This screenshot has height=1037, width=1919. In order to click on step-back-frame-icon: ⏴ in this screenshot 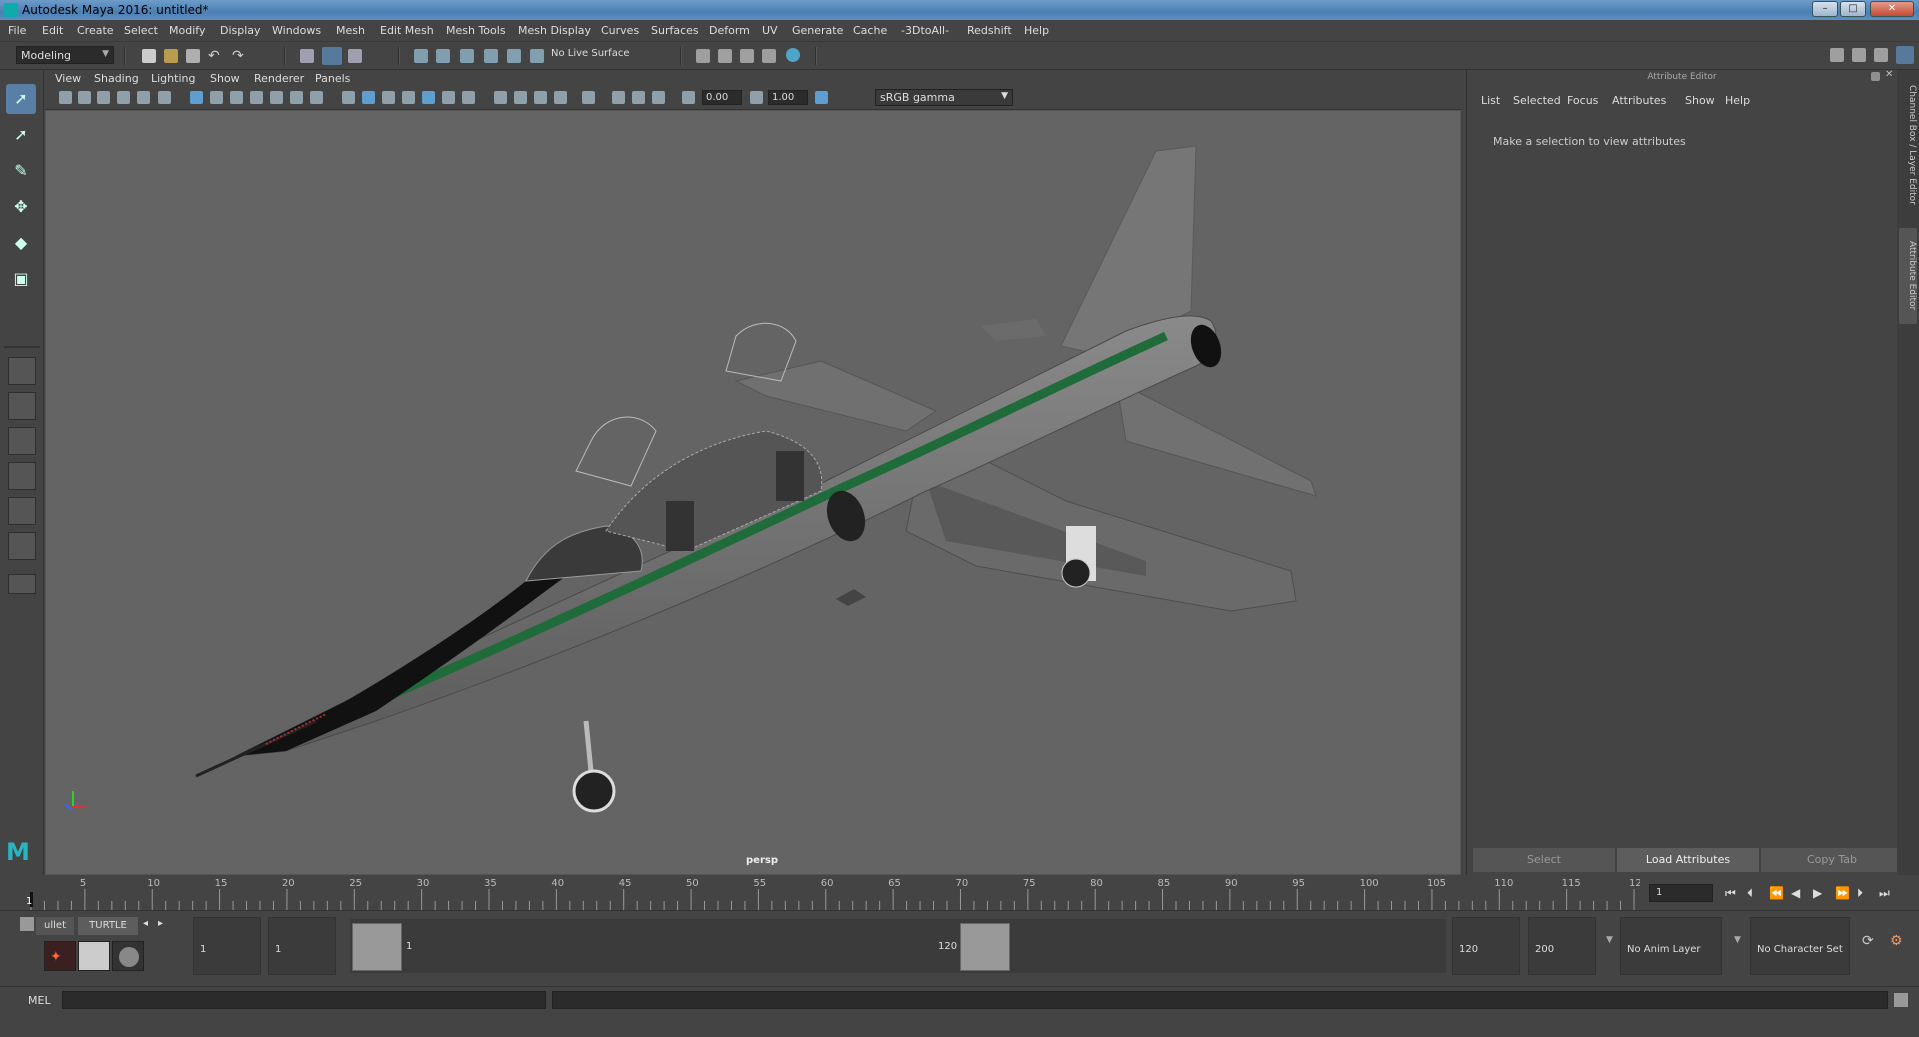, I will do `click(1750, 893)`.